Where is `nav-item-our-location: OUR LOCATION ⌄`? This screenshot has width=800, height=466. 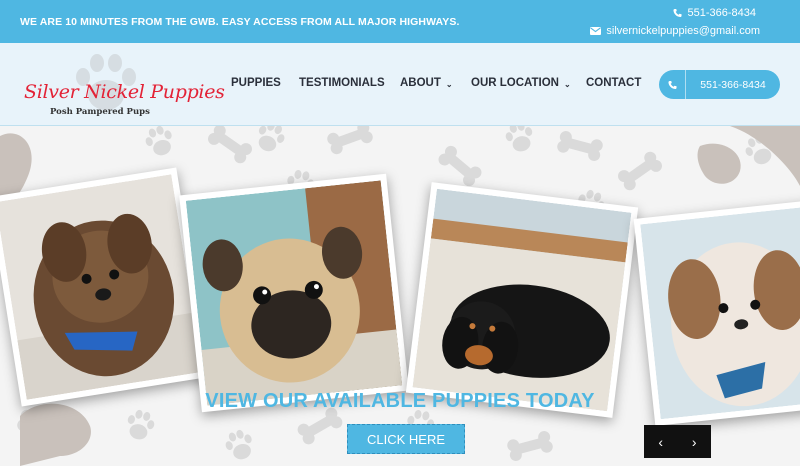 nav-item-our-location: OUR LOCATION ⌄ is located at coordinates (521, 83).